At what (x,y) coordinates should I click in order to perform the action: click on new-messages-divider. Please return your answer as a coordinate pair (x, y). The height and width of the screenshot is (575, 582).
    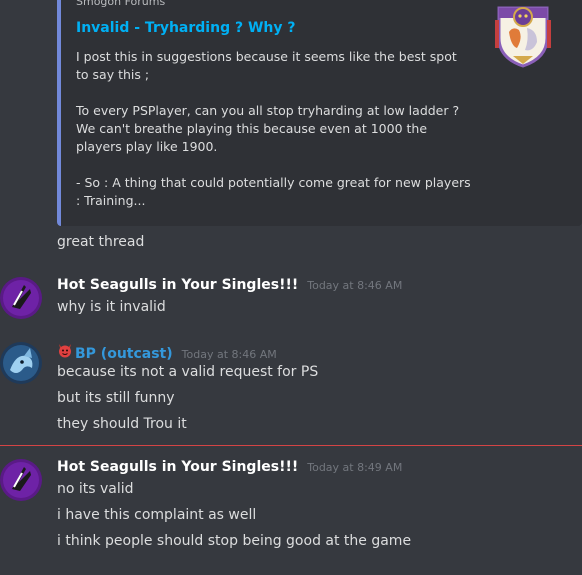
    Looking at the image, I should click on (291, 445).